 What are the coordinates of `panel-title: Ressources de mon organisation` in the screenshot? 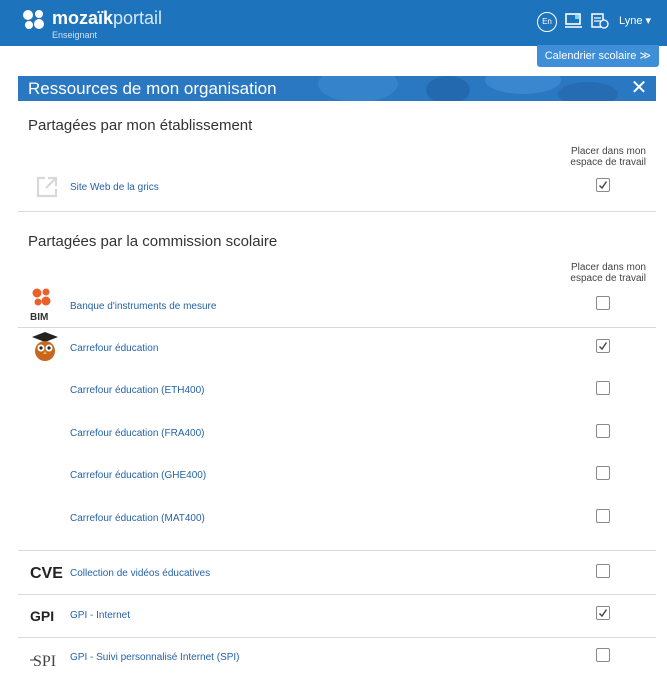 It's located at (152, 88).